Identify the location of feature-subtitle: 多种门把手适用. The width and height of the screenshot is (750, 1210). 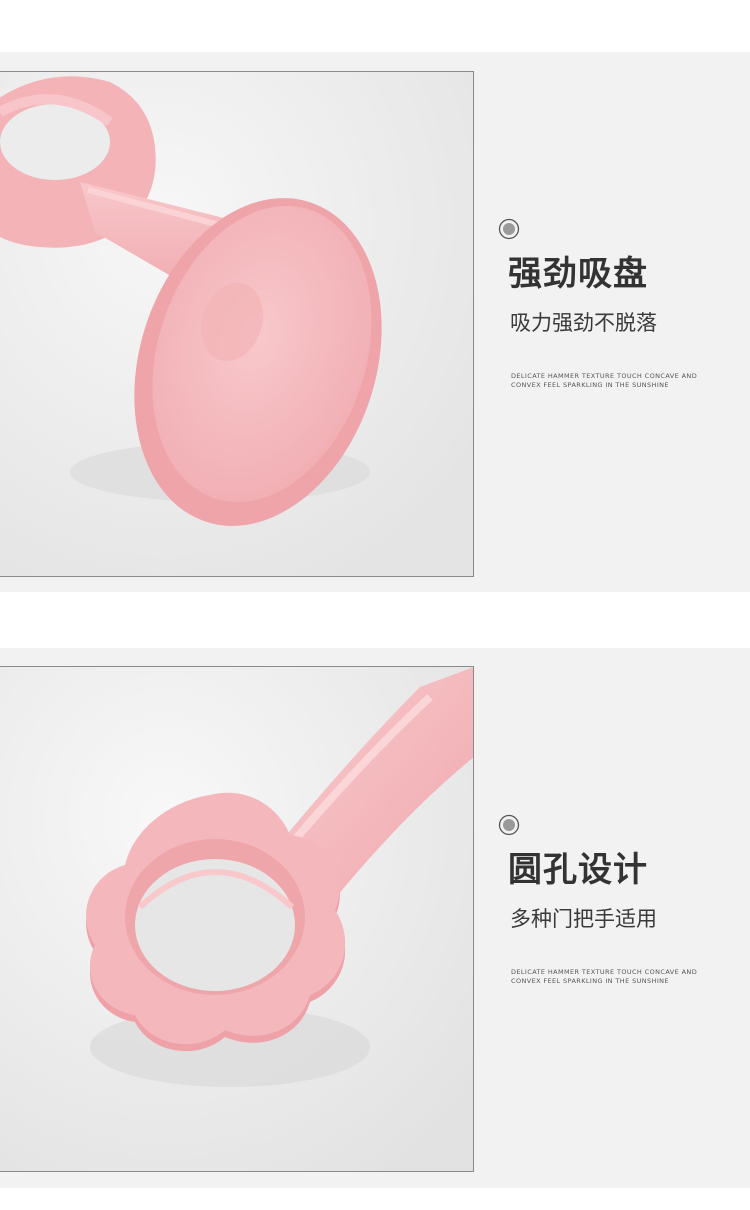
(583, 919).